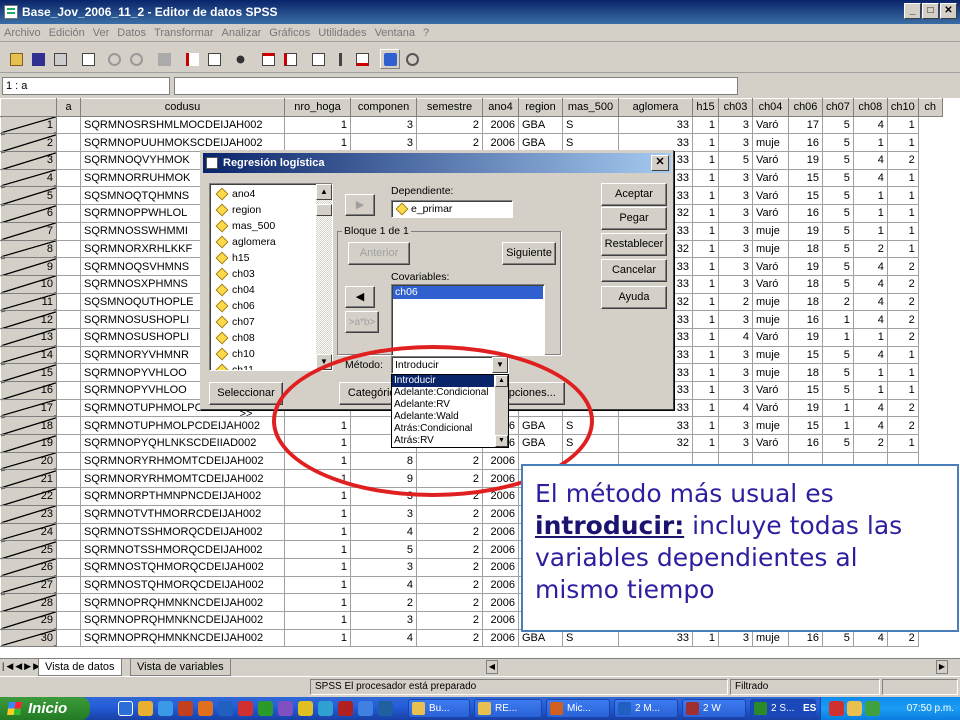 The image size is (960, 720). What do you see at coordinates (634, 270) in the screenshot?
I see `cancel-button: Cancelar` at bounding box center [634, 270].